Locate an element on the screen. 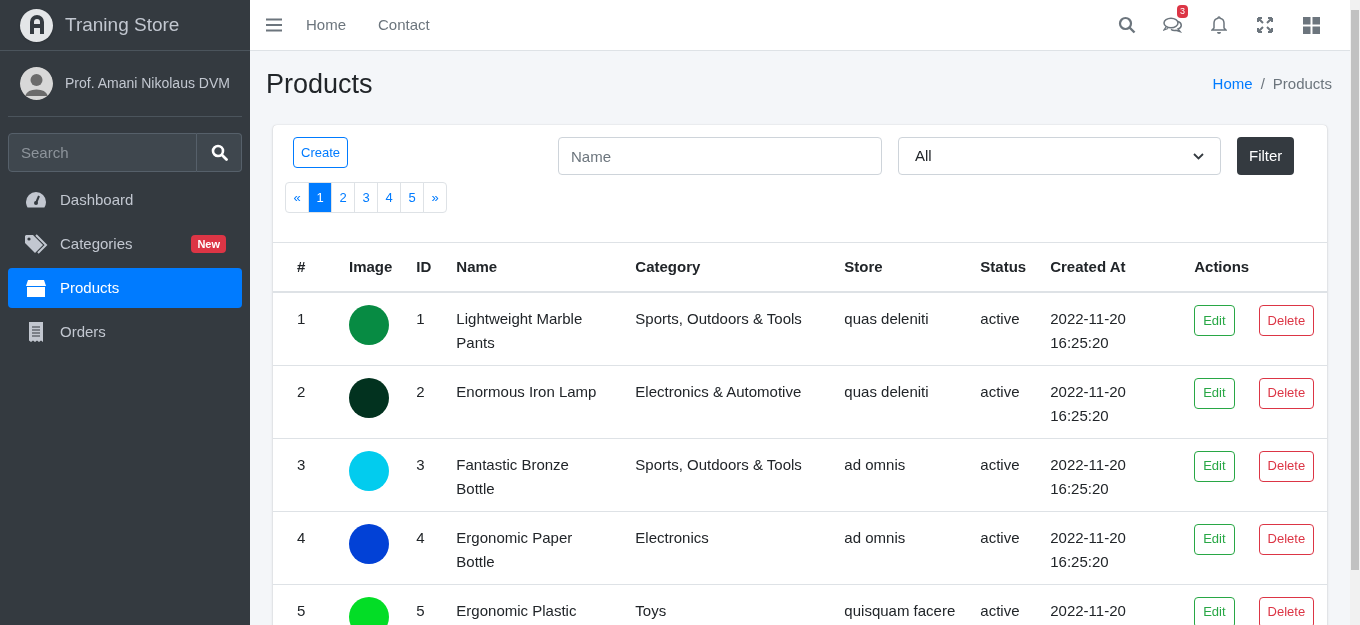 The height and width of the screenshot is (625, 1360). logo-icon is located at coordinates (36, 25).